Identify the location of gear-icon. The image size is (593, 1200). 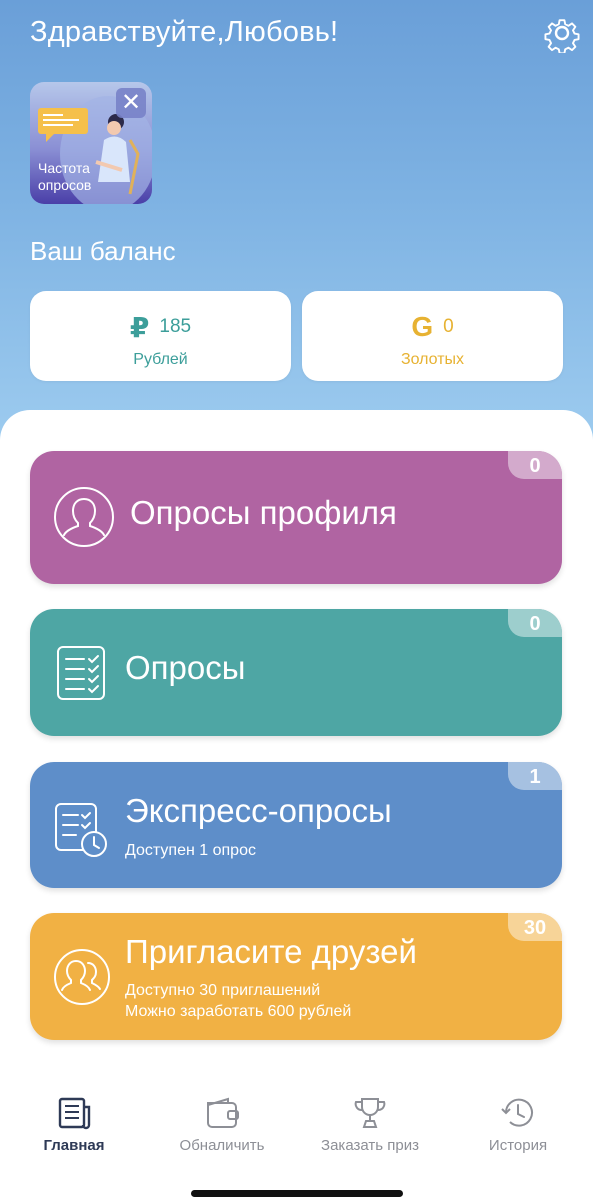
(562, 33).